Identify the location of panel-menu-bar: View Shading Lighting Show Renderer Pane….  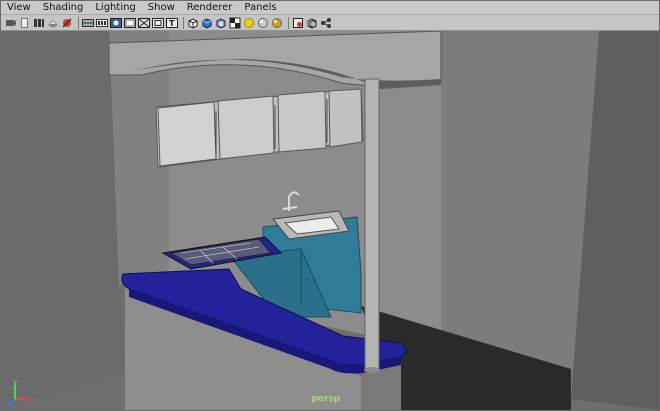
(330, 8).